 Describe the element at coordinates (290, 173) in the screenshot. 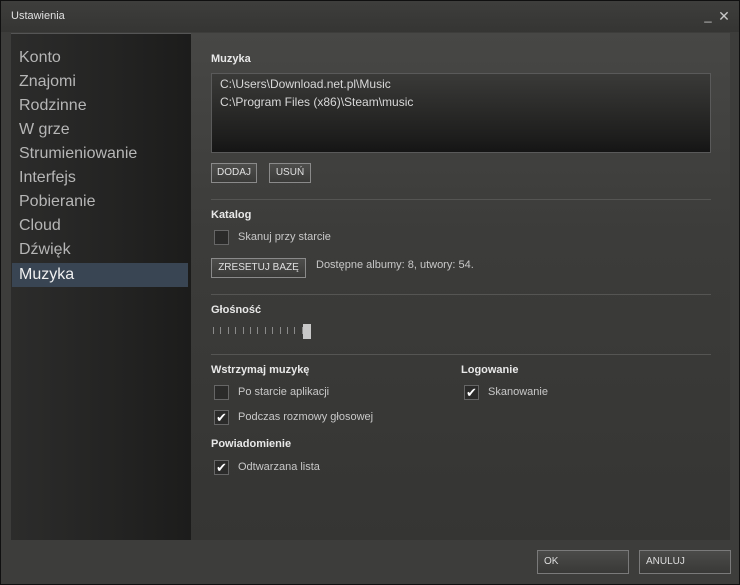

I see `remove-folder-button: USUŃ` at that location.